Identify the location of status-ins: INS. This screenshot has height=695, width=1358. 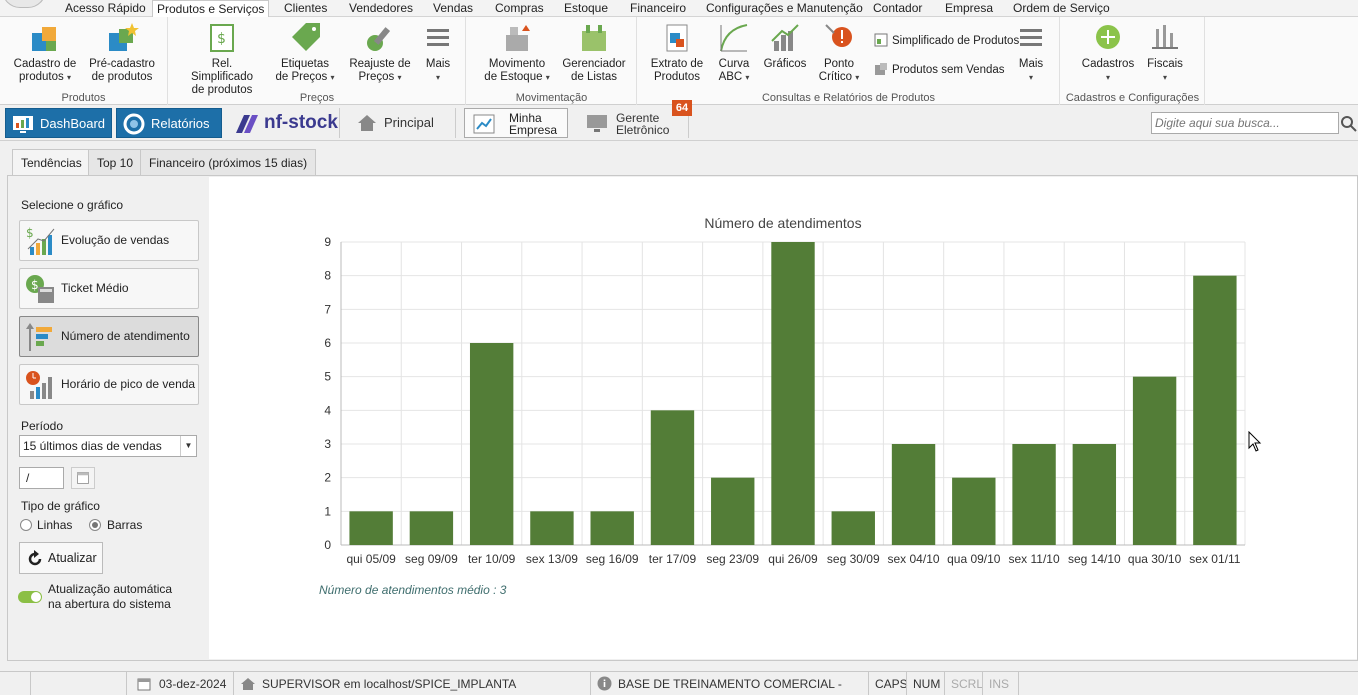
(1000, 683).